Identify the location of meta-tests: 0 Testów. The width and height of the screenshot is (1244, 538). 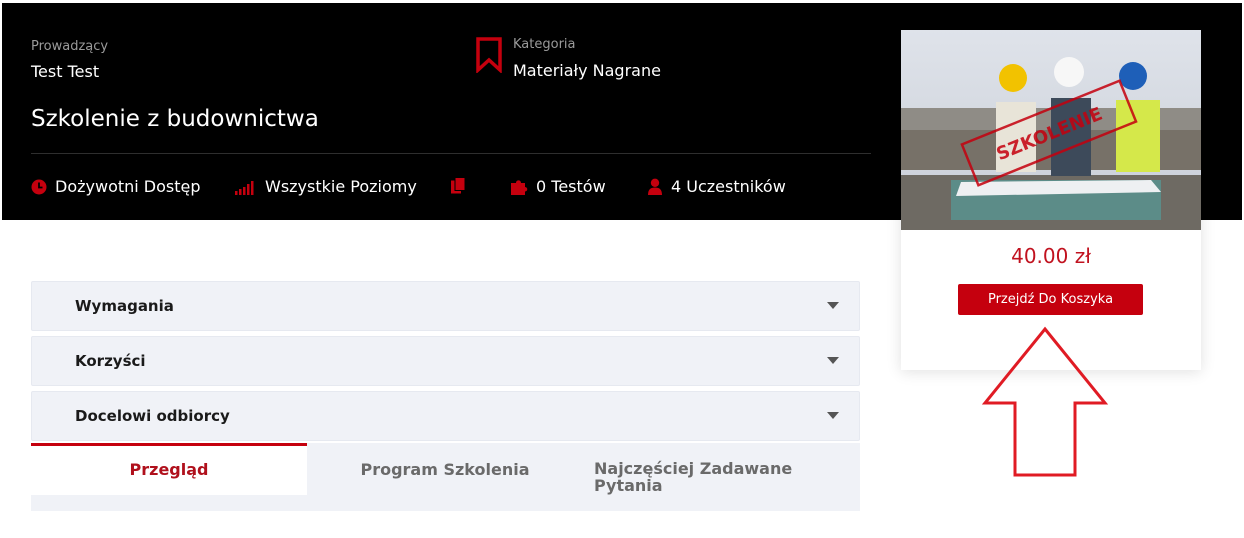
(558, 186).